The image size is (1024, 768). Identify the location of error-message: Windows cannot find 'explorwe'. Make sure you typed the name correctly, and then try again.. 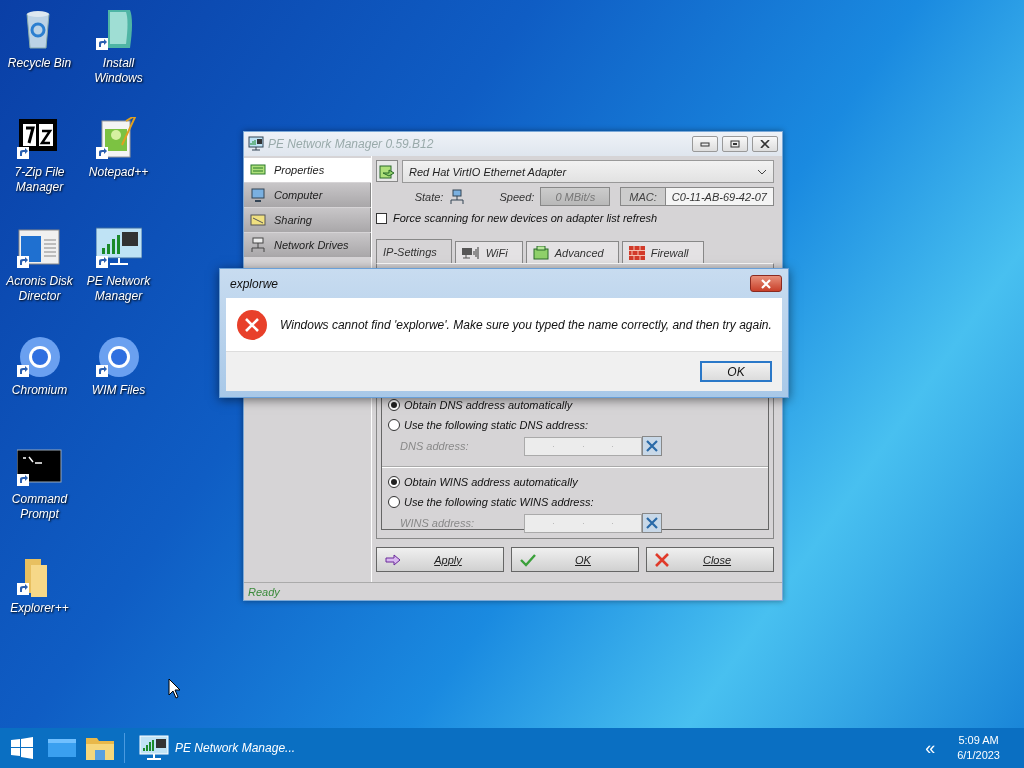
(526, 324).